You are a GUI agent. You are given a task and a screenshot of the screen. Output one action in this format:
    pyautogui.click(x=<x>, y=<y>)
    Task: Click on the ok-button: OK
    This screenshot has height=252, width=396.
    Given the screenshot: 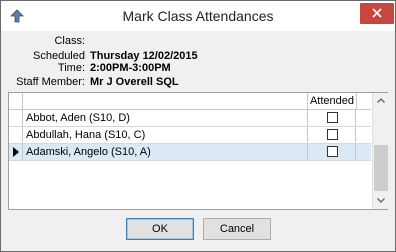 What is the action you would take?
    pyautogui.click(x=160, y=229)
    